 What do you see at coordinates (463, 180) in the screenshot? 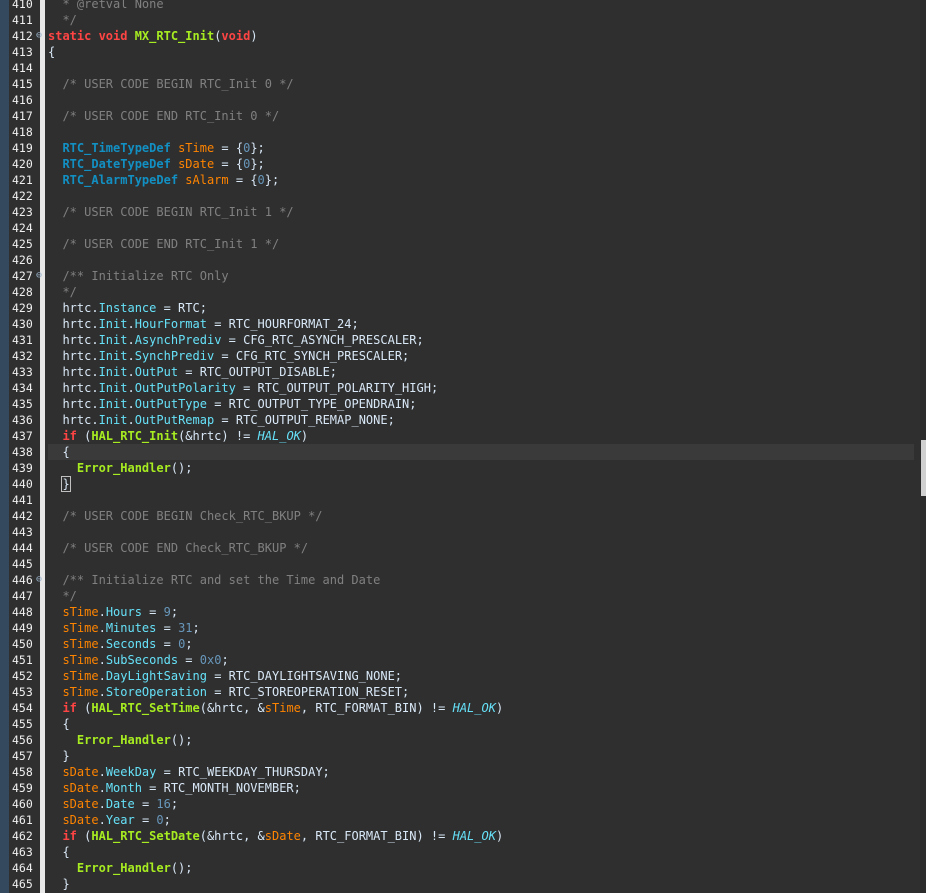
I see `code-line: 421 RTC_AlarmTypeDef sAlarm = {0};` at bounding box center [463, 180].